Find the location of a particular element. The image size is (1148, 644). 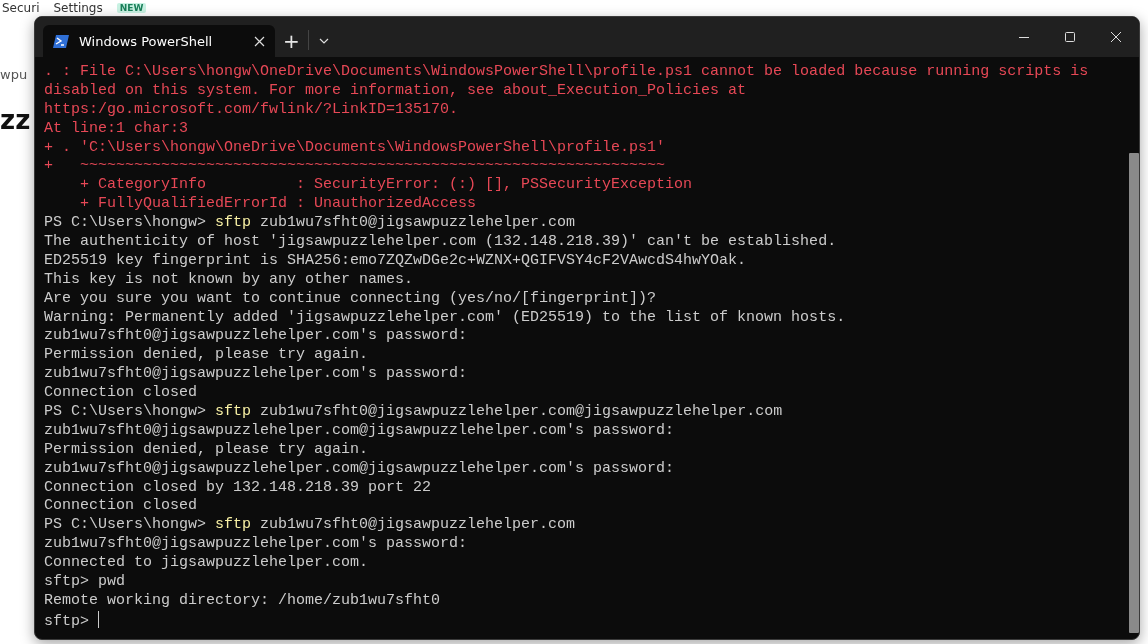

prompt-line: sftp> is located at coordinates (66, 621).